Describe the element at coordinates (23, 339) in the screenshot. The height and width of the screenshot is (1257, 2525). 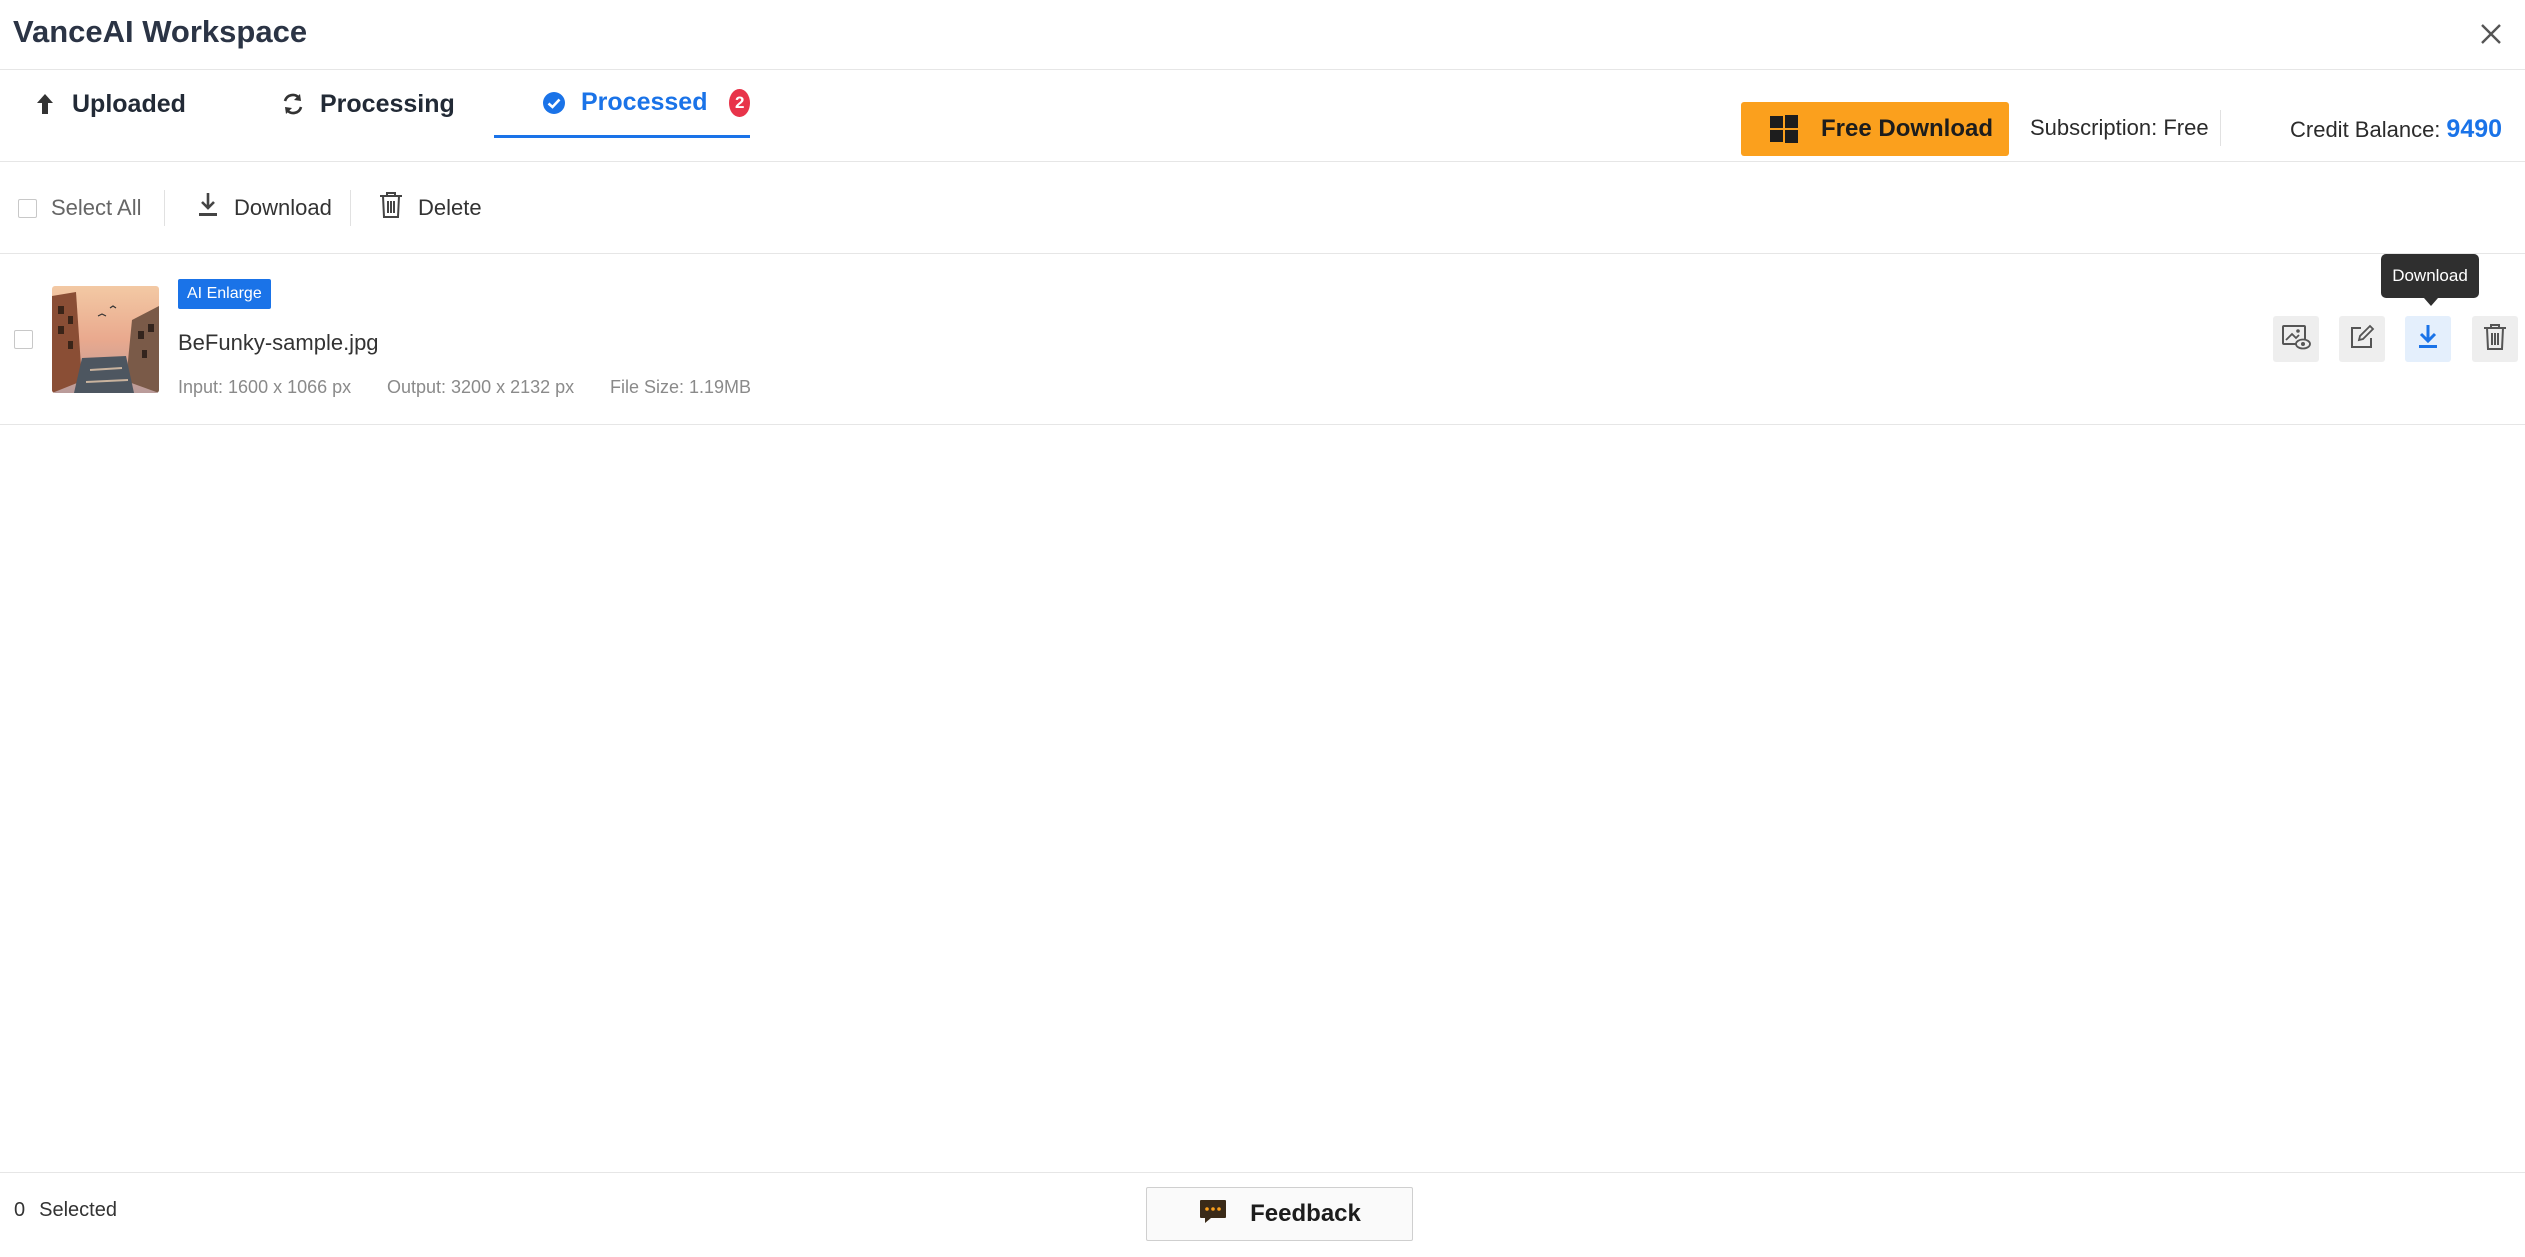
I see `row-checkbox` at that location.